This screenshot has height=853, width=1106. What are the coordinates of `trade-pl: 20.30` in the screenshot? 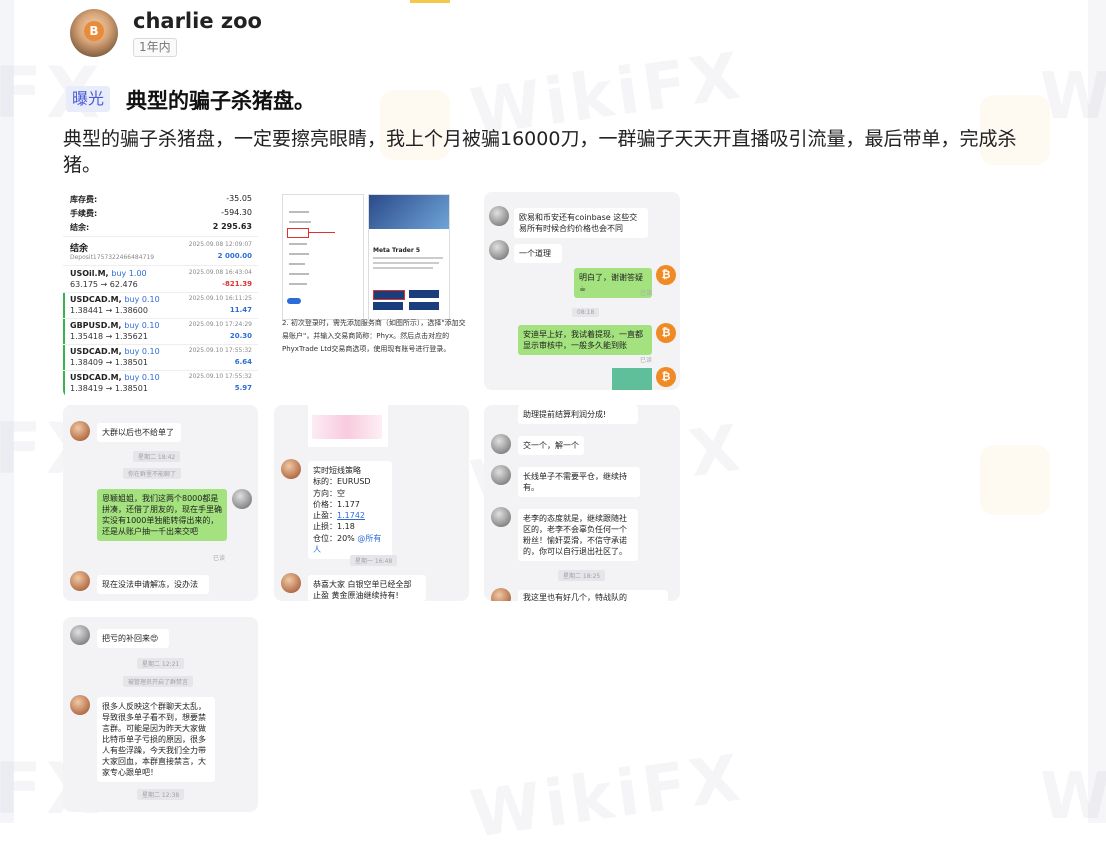 It's located at (240, 336).